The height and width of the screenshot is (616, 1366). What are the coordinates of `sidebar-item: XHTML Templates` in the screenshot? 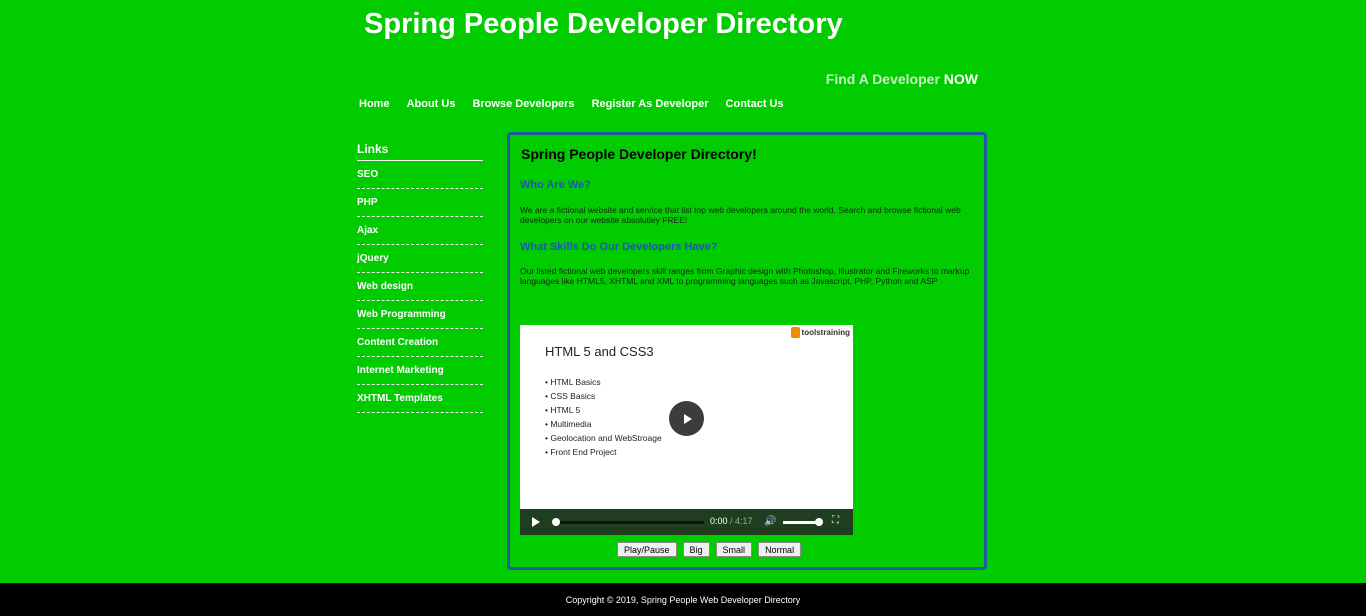 It's located at (420, 399).